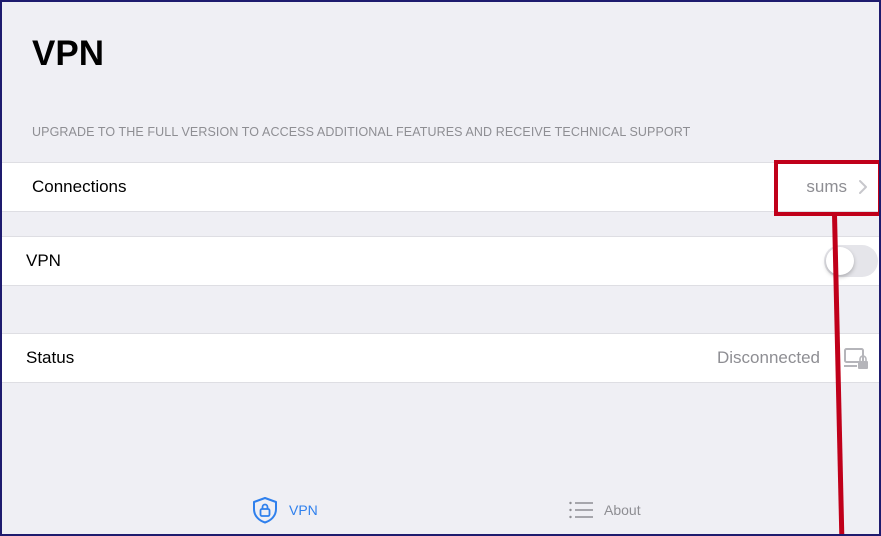  What do you see at coordinates (440, 358) in the screenshot?
I see `status-row: Status Disconnected` at bounding box center [440, 358].